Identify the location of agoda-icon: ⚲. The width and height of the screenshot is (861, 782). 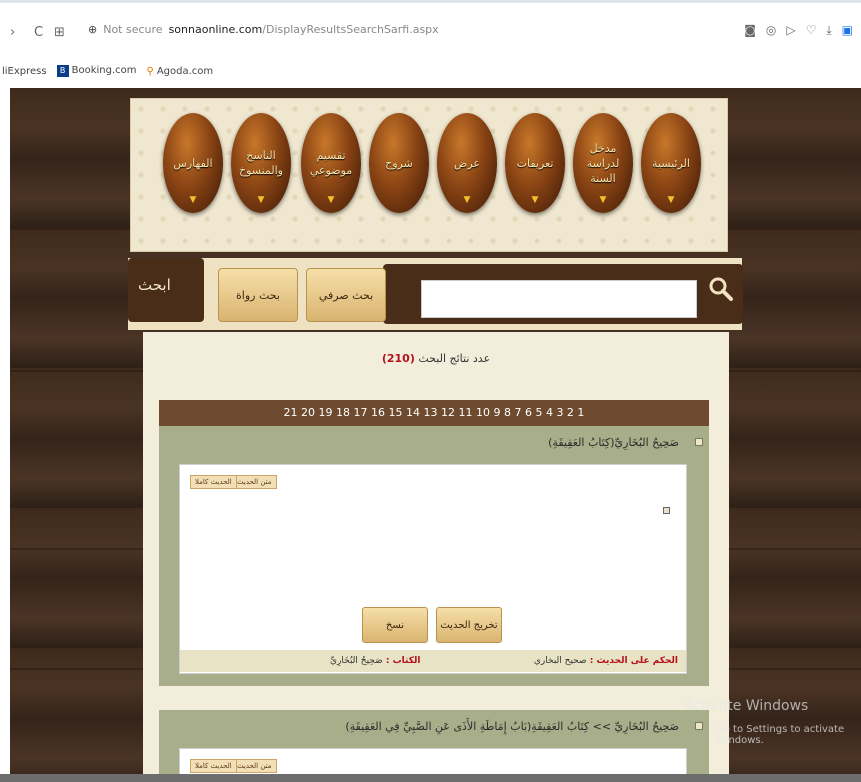
(150, 71).